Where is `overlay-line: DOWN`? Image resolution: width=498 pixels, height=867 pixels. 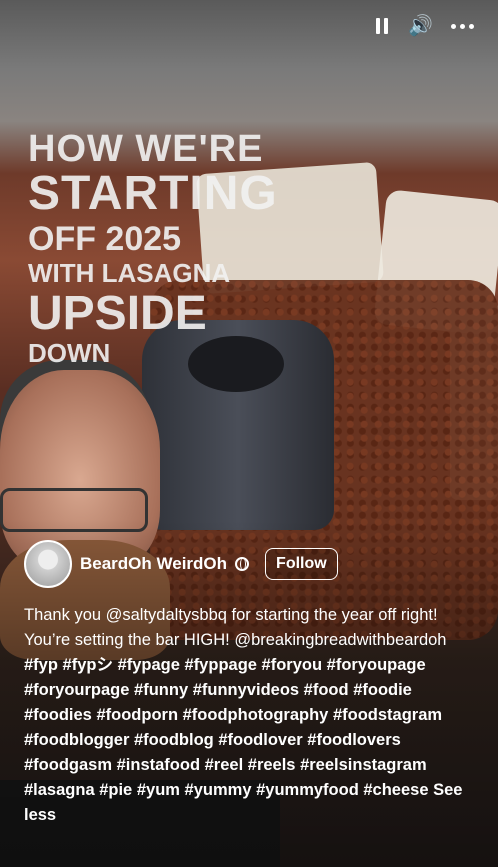
overlay-line: DOWN is located at coordinates (69, 353).